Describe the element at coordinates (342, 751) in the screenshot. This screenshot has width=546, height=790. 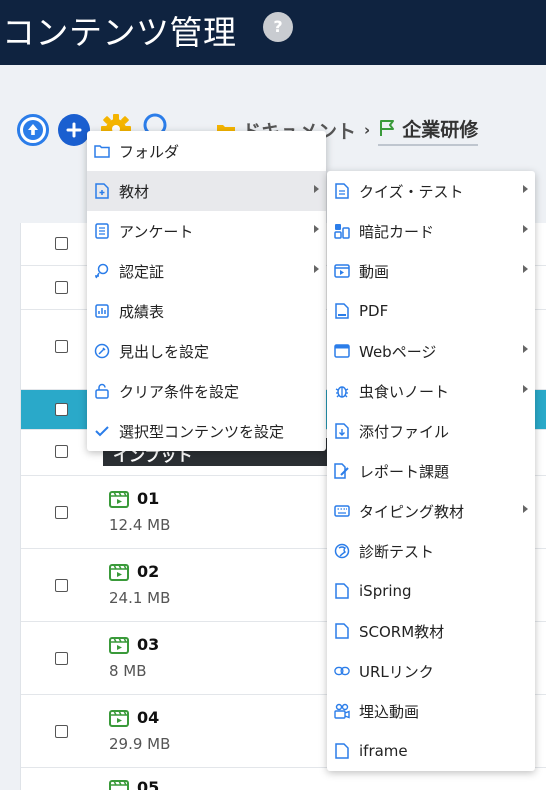
I see `iframe-icon` at that location.